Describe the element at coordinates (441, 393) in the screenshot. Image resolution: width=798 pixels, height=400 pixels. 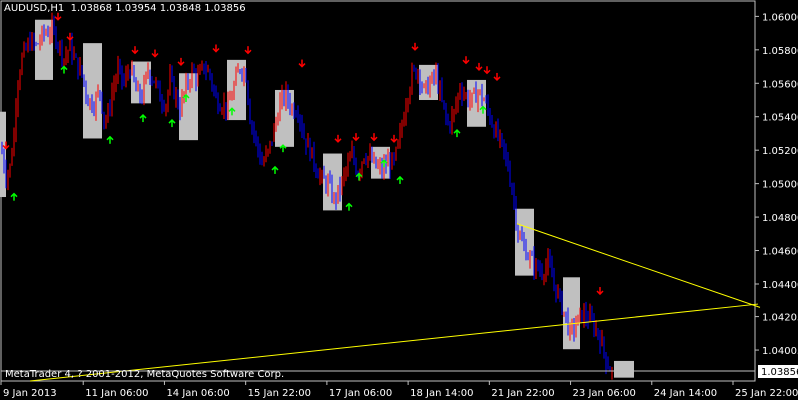
I see `time-tick-label: 18 Jan 14:00` at that location.